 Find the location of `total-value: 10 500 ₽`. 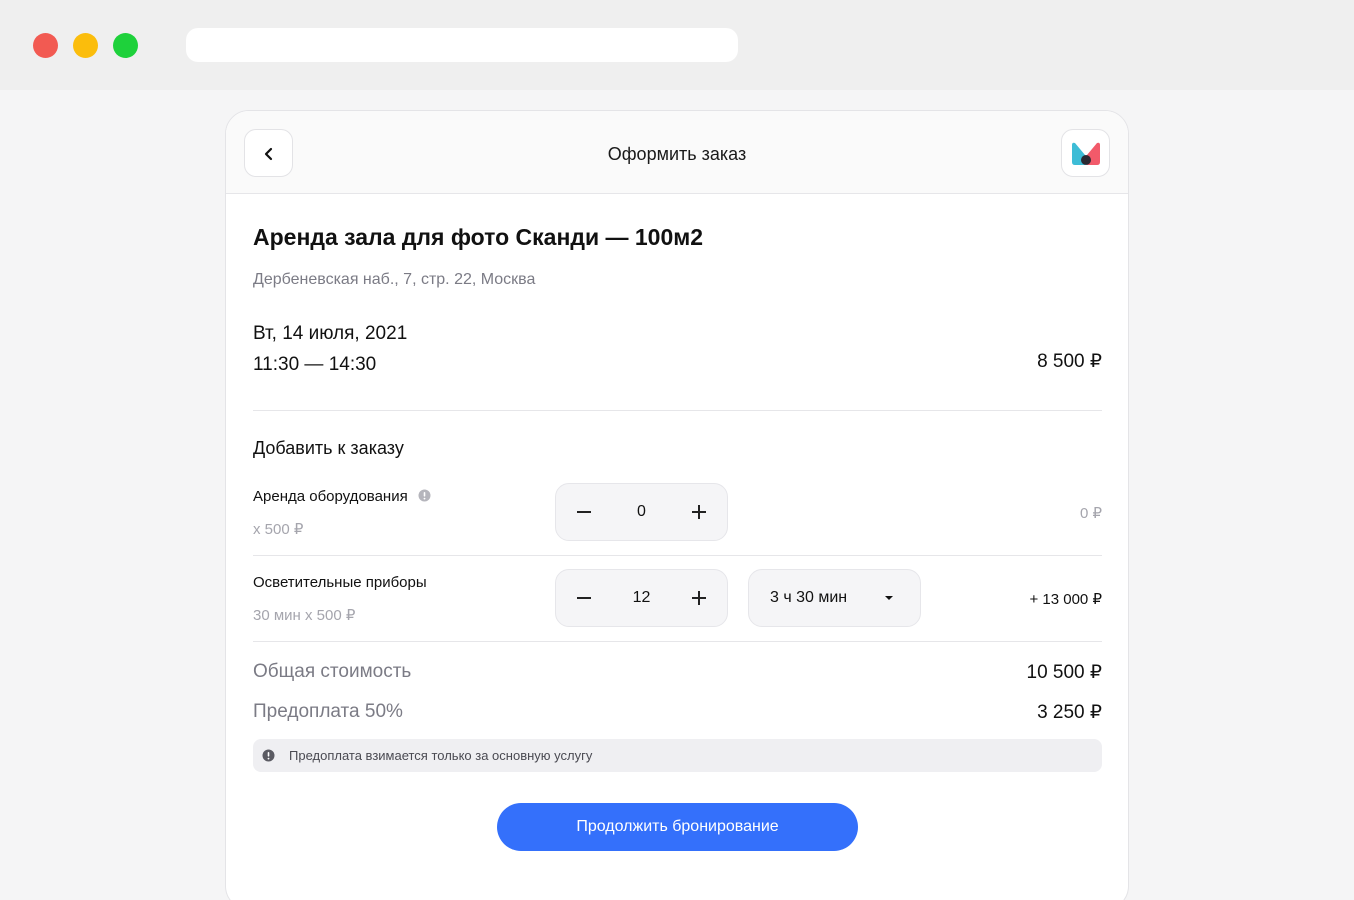

total-value: 10 500 ₽ is located at coordinates (1064, 672).